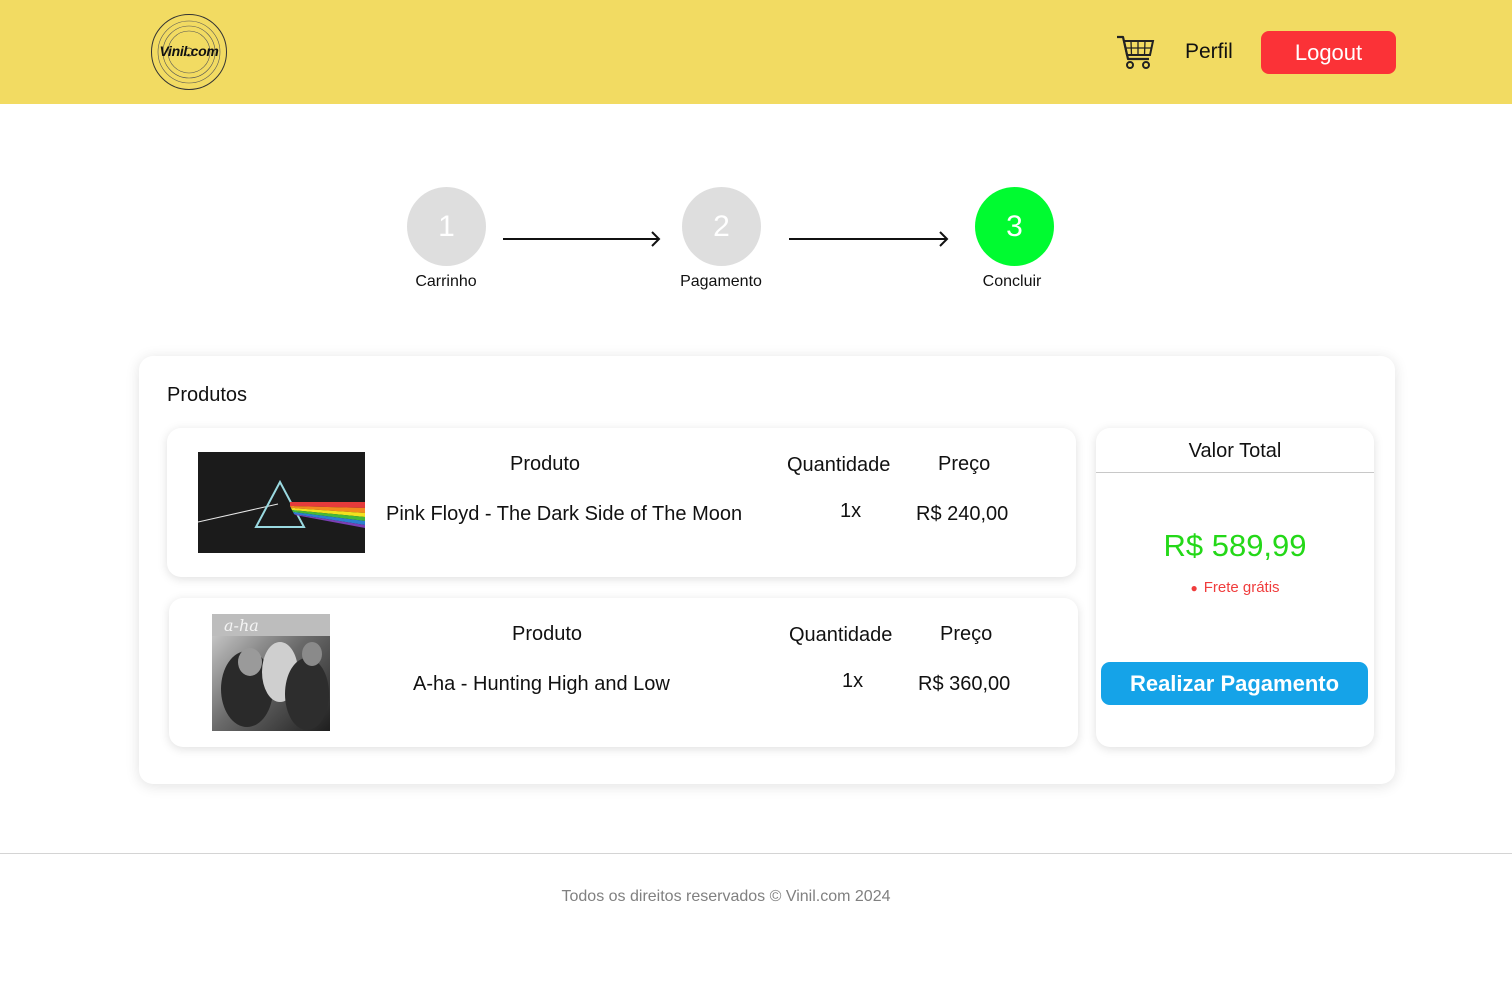 This screenshot has height=982, width=1512. What do you see at coordinates (756, 52) in the screenshot?
I see `top-header: Vinil.com Perfil Logout` at bounding box center [756, 52].